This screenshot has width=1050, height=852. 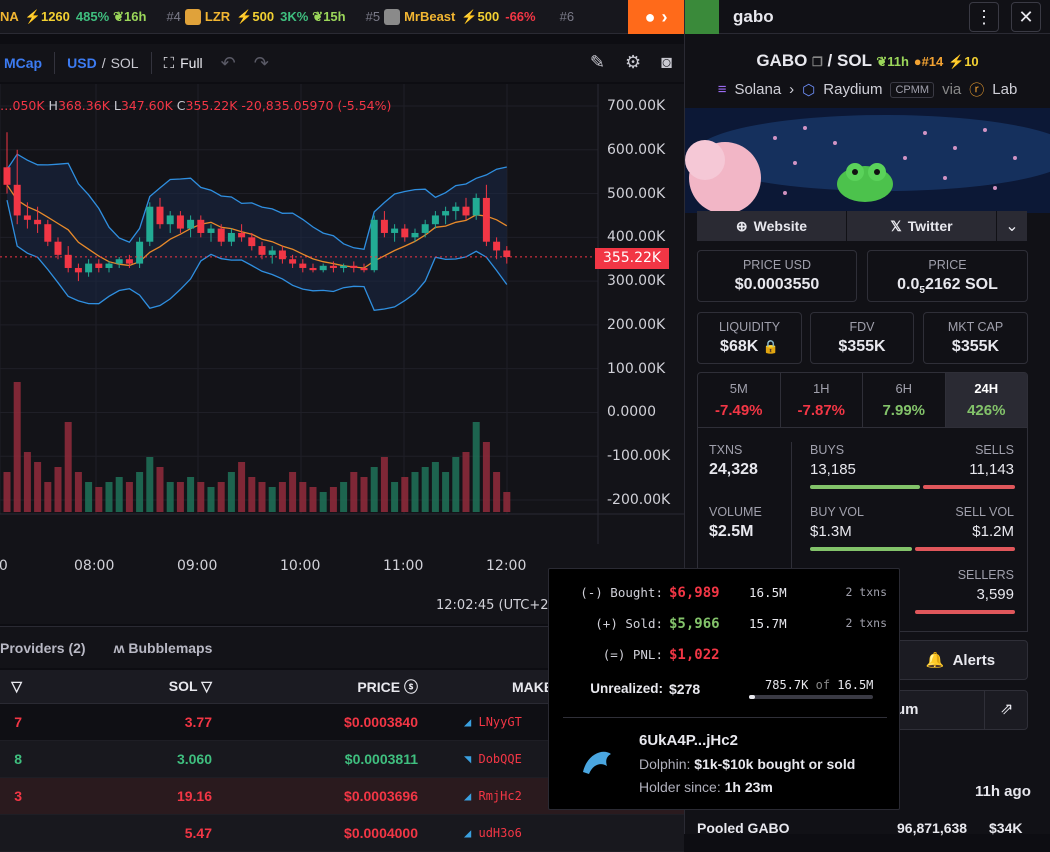 What do you see at coordinates (632, 654) in the screenshot?
I see `pnl-label: (=) PNL:` at bounding box center [632, 654].